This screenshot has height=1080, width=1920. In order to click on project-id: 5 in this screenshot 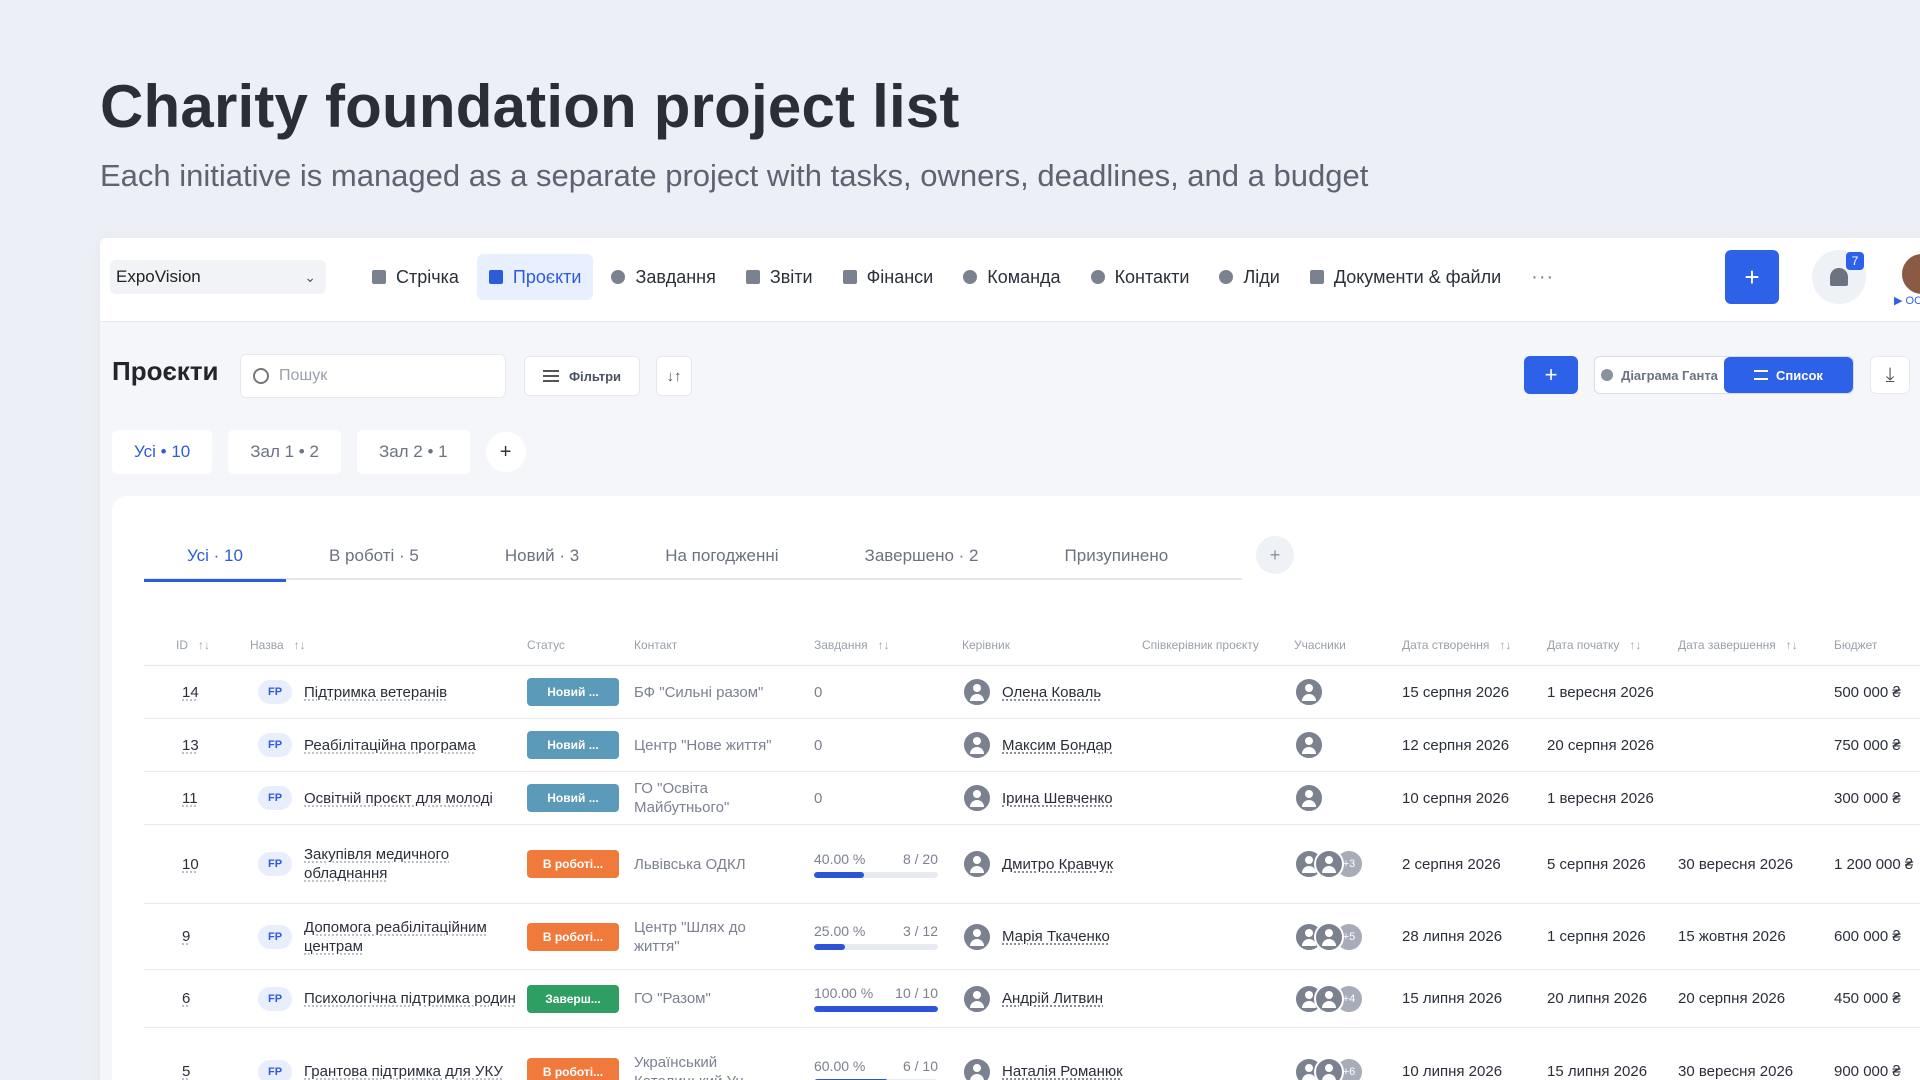, I will do `click(186, 1054)`.